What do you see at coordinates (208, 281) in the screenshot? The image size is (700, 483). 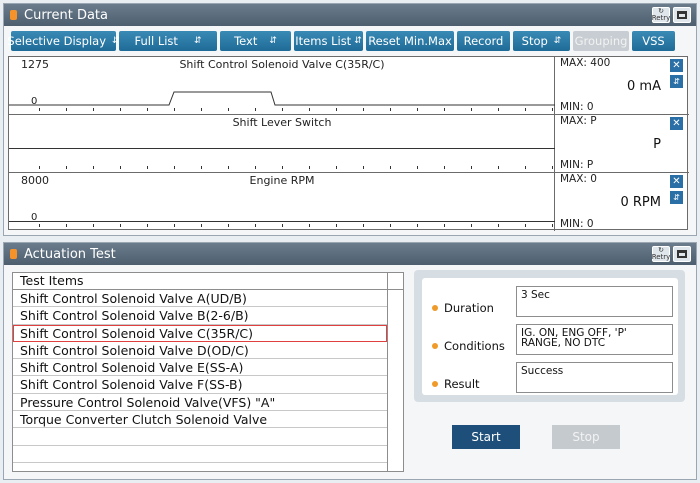 I see `test-items-header: Test Items` at bounding box center [208, 281].